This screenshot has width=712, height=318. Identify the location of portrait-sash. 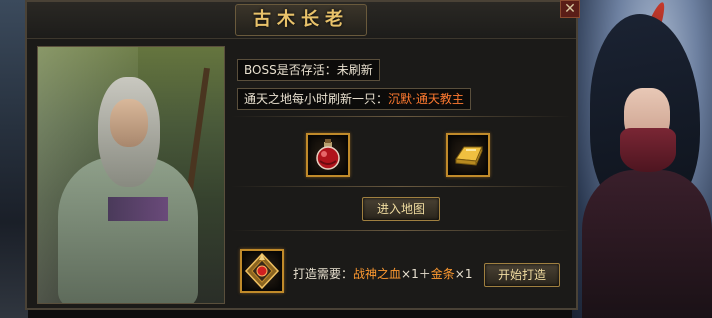
(138, 209).